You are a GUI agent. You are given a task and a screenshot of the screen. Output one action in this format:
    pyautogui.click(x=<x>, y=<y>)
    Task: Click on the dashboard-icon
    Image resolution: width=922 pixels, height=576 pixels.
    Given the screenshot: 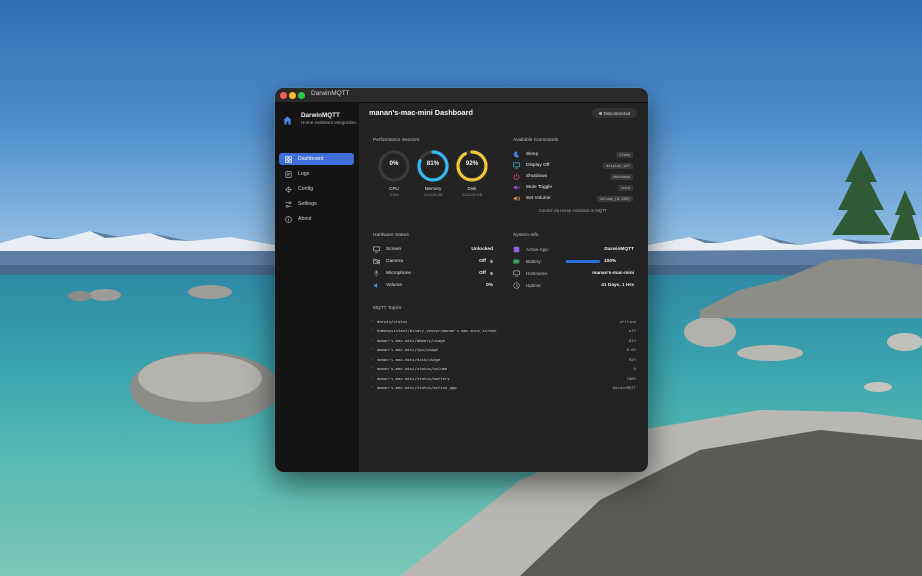 What is the action you would take?
    pyautogui.click(x=288, y=159)
    